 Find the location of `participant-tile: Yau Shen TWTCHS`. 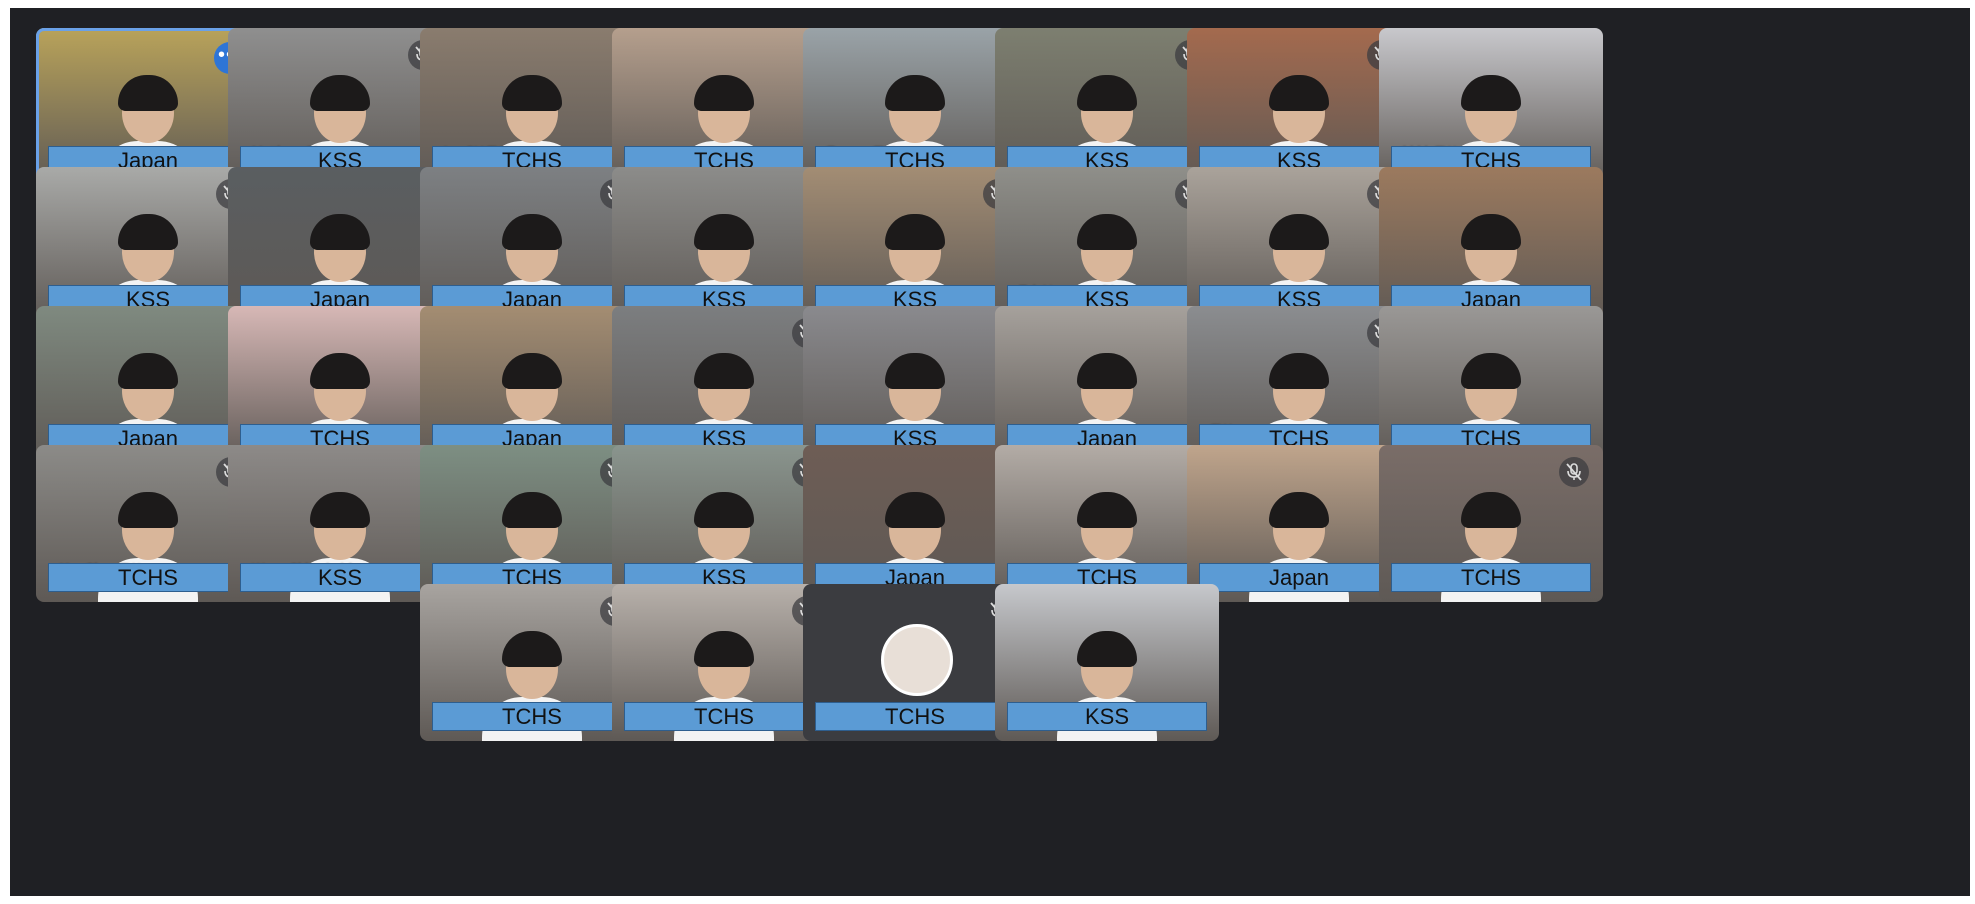

participant-tile: Yau Shen TWTCHS is located at coordinates (148, 523).